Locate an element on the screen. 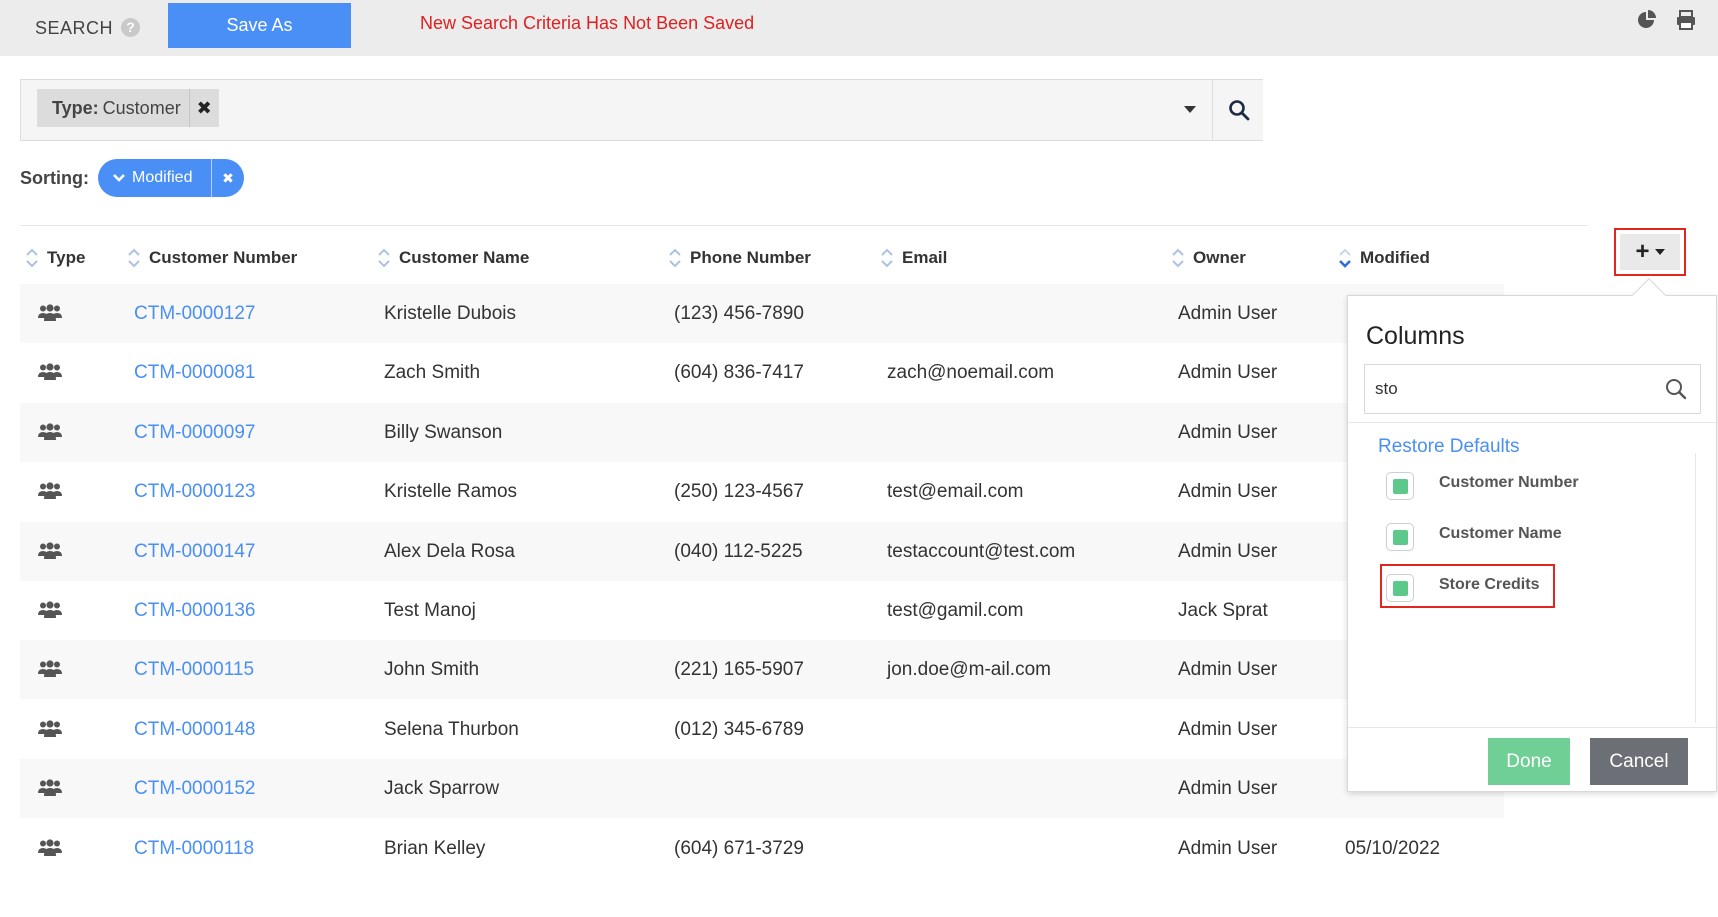 This screenshot has height=917, width=1718. customer-number-link: CTM-0000127 is located at coordinates (194, 313).